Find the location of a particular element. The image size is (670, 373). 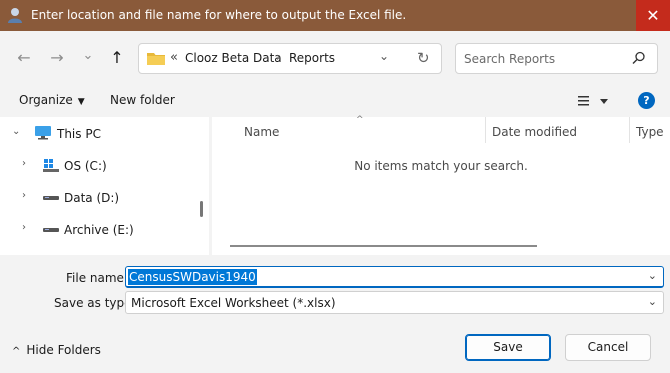

address-bar: « Clooz Beta Data › Reports ⌄ ↻ is located at coordinates (290, 58).